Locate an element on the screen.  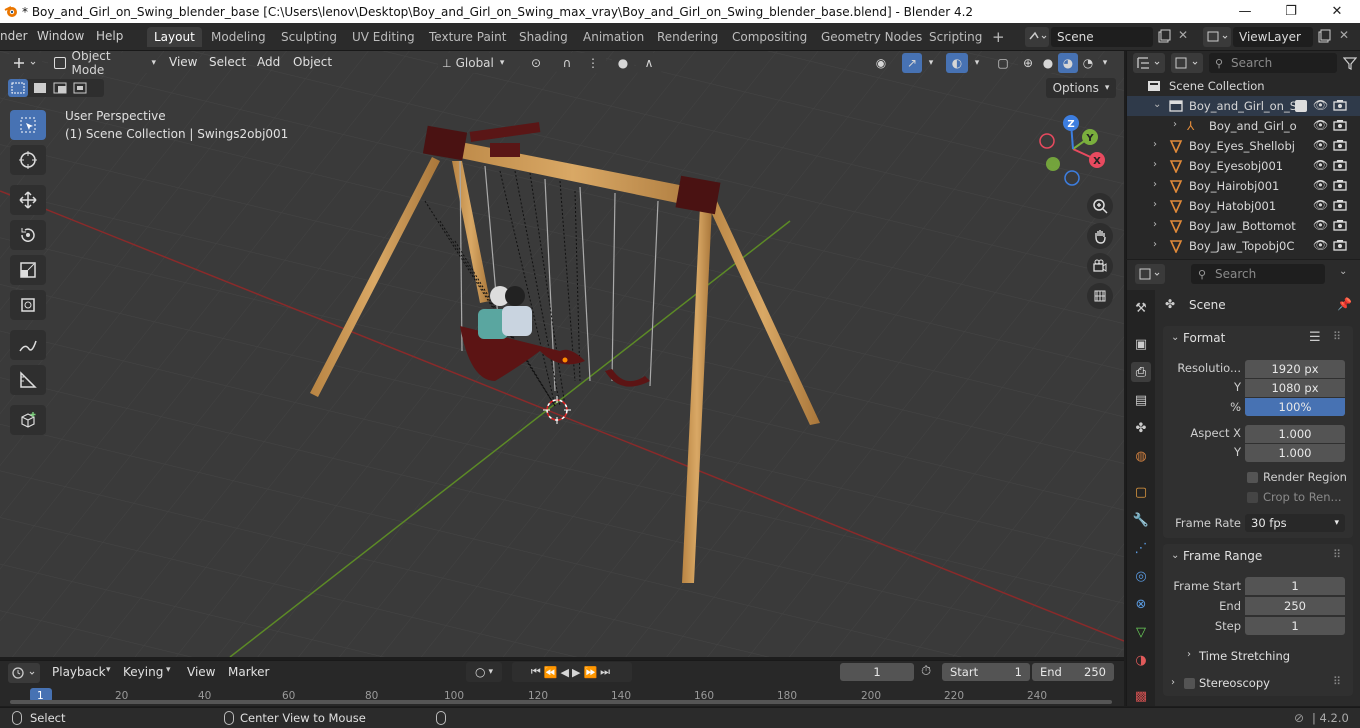
properties-search-input: Search is located at coordinates (1258, 274).